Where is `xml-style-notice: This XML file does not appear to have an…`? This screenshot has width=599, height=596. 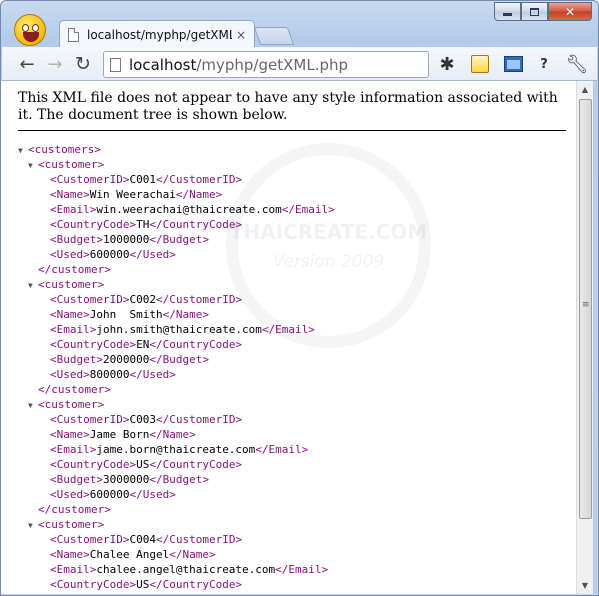
xml-style-notice: This XML file does not appear to have an… is located at coordinates (292, 110).